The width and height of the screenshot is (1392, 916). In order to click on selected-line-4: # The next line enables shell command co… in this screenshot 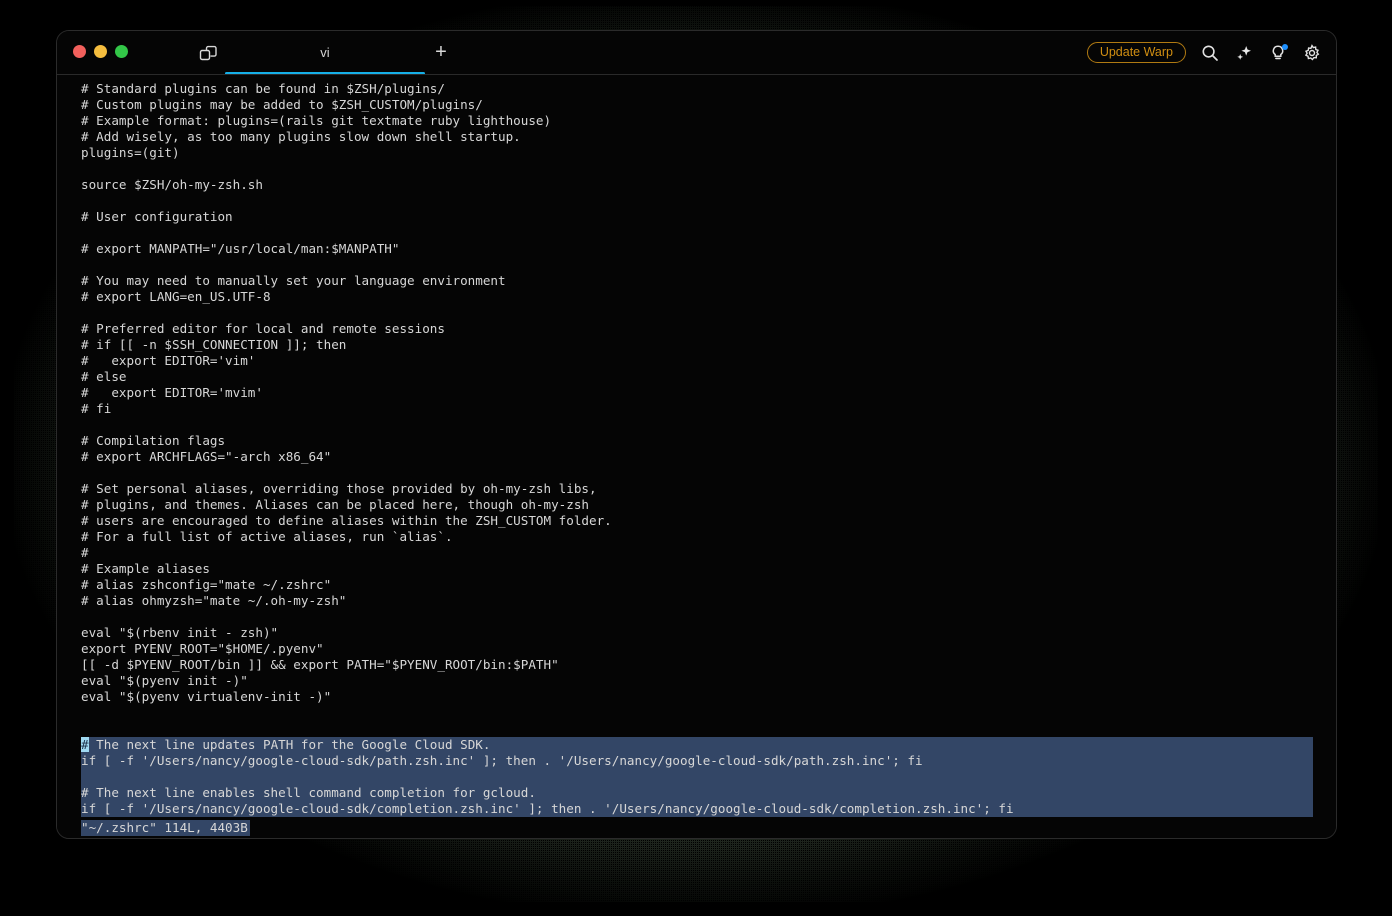, I will do `click(697, 793)`.